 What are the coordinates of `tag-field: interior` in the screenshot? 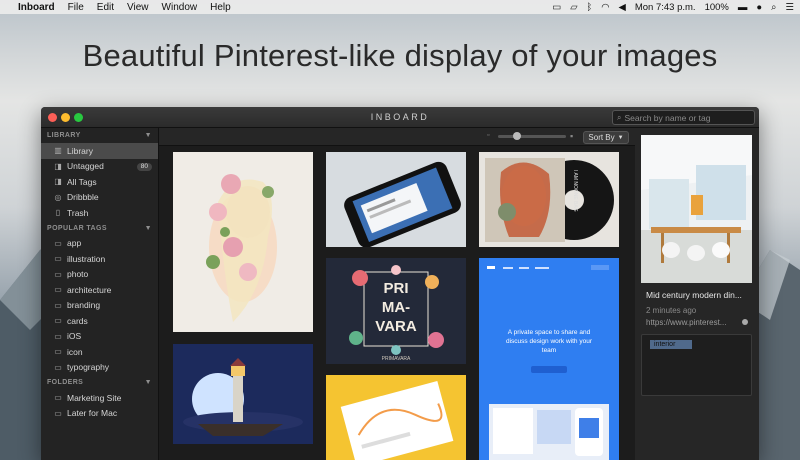 It's located at (696, 365).